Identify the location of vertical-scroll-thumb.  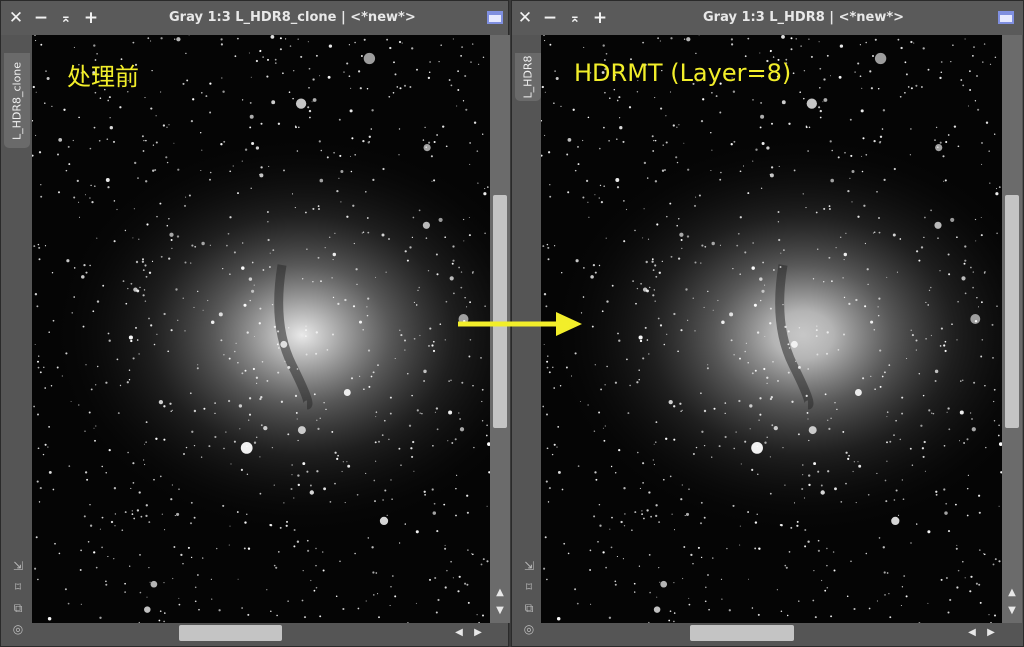
(1012, 311).